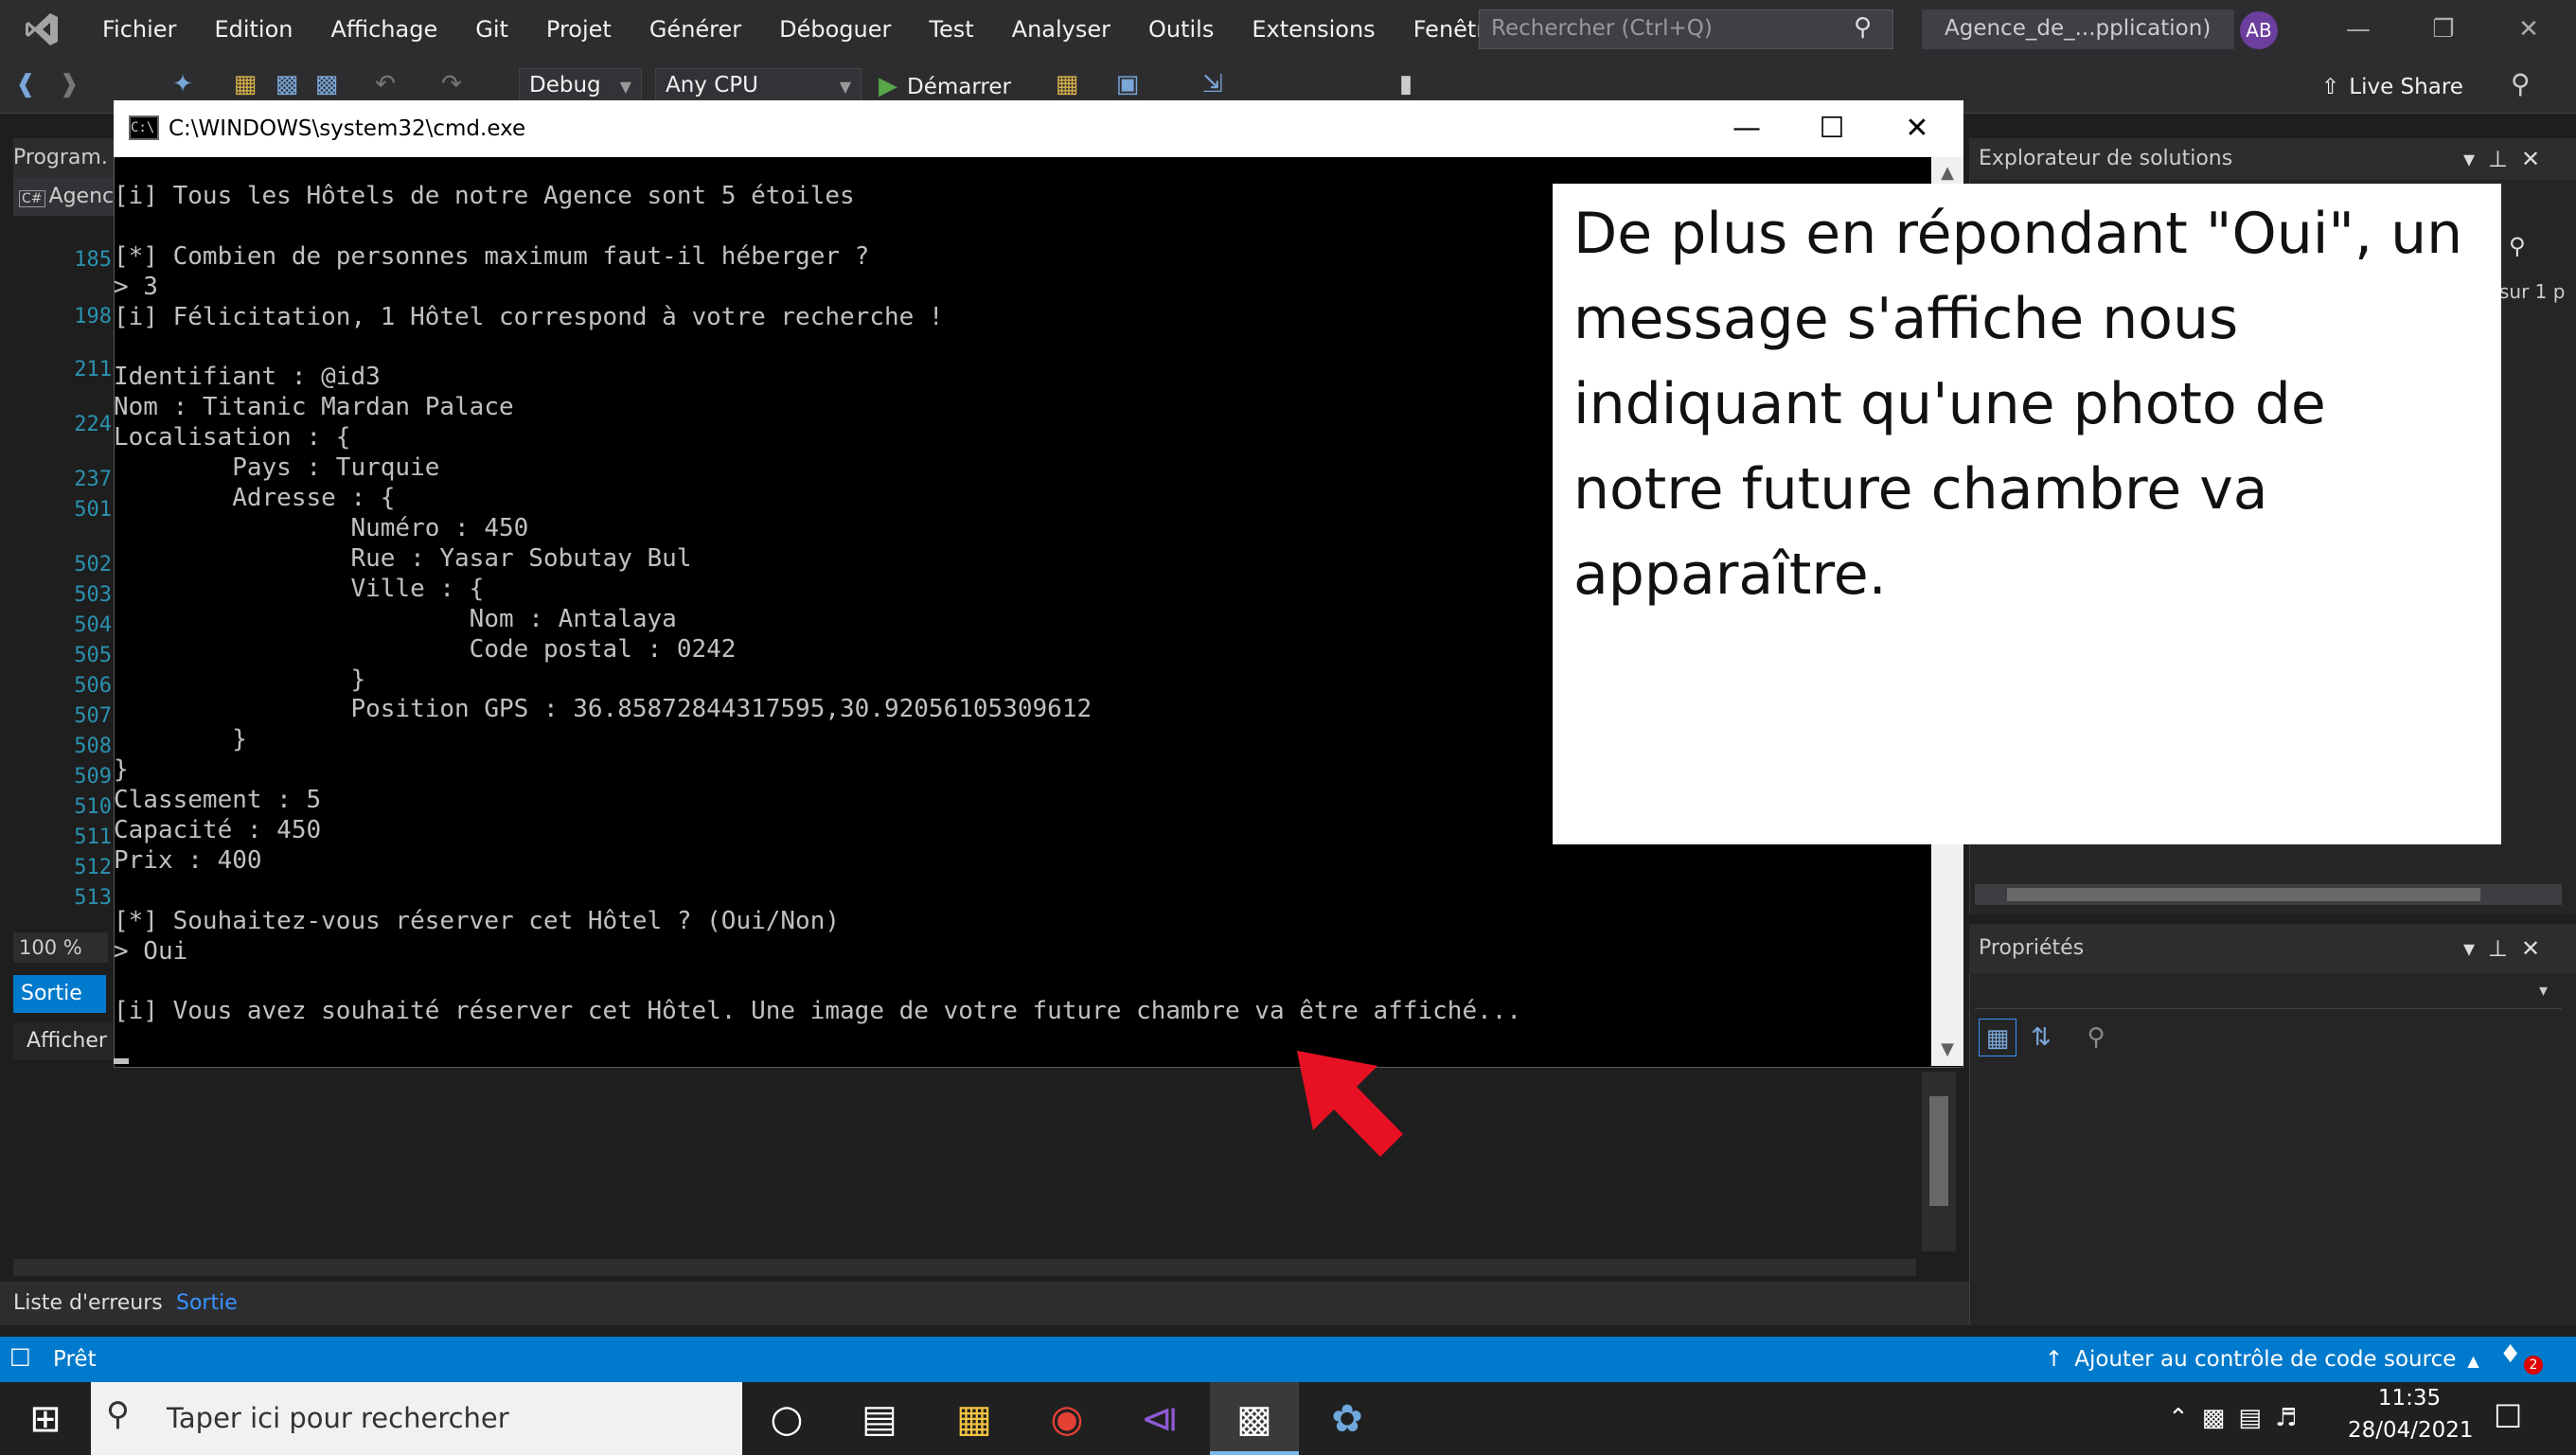 The image size is (2576, 1455). Describe the element at coordinates (1159, 1419) in the screenshot. I see `visual-studio-icon: ⧏` at that location.